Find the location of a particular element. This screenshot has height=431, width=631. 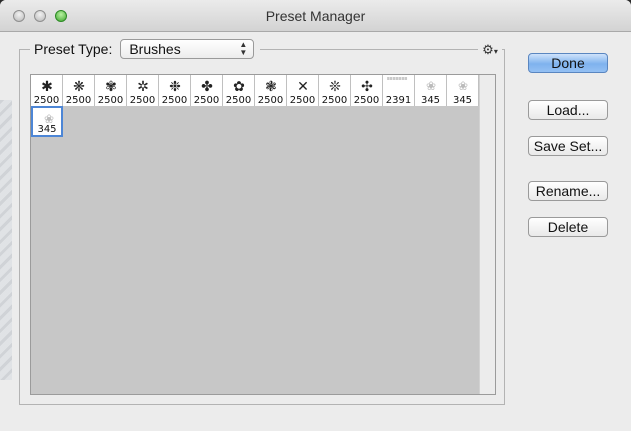

preset-type-label: Preset Type: is located at coordinates (73, 49).